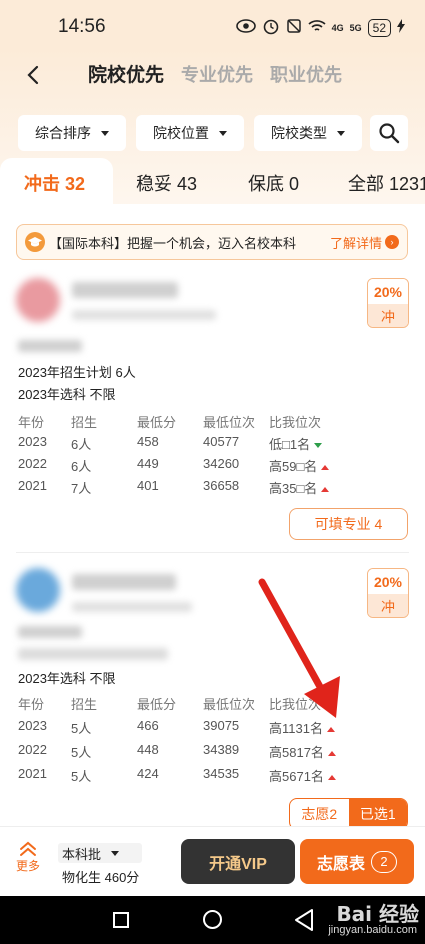  Describe the element at coordinates (121, 920) in the screenshot. I see `recents-icon` at that location.